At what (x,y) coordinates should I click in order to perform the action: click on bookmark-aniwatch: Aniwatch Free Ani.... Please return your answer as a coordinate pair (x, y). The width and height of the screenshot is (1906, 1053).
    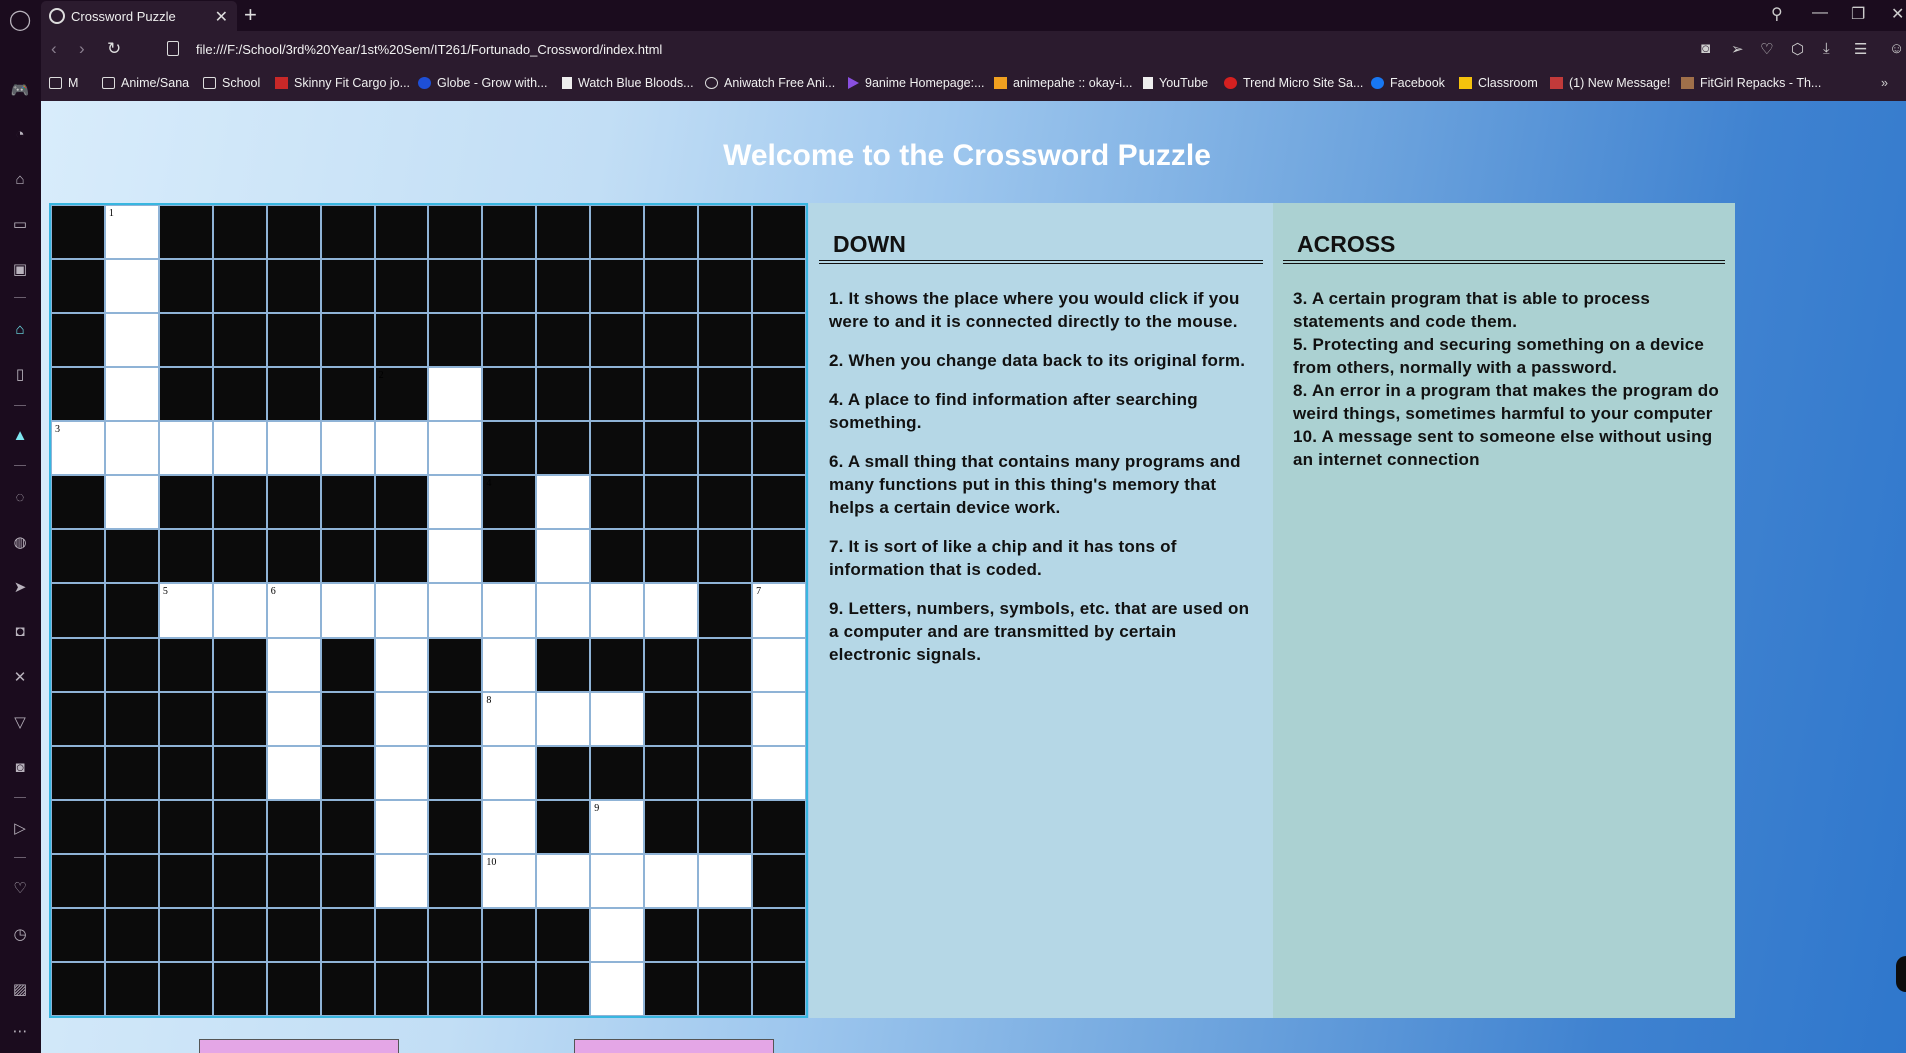
    Looking at the image, I should click on (770, 83).